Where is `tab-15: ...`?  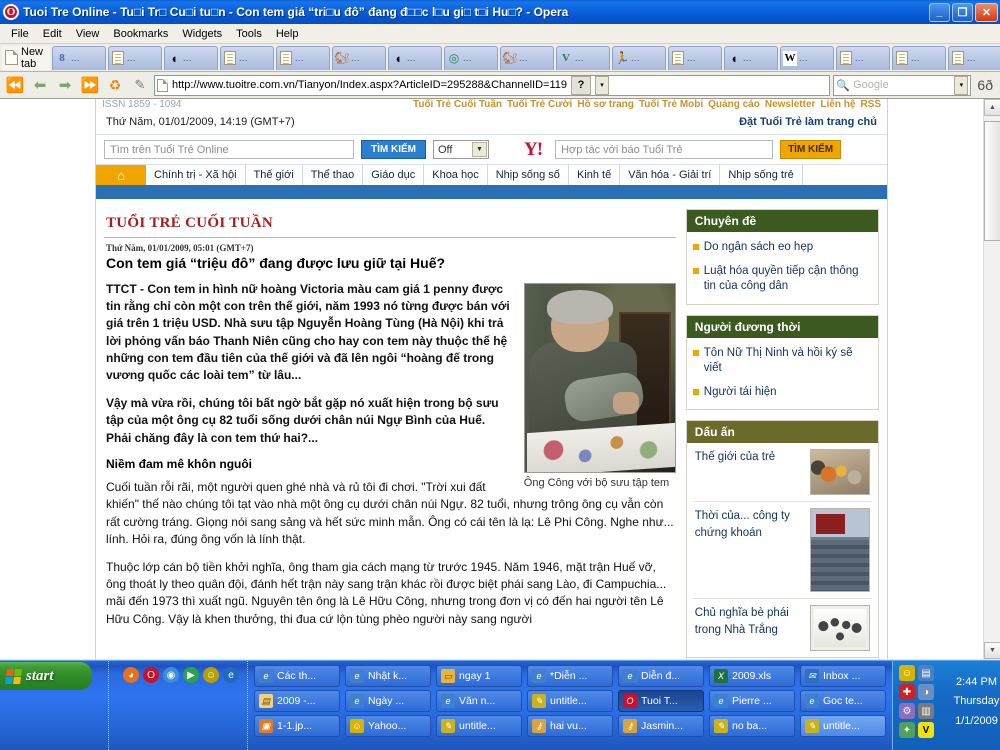 tab-15: ... is located at coordinates (863, 57).